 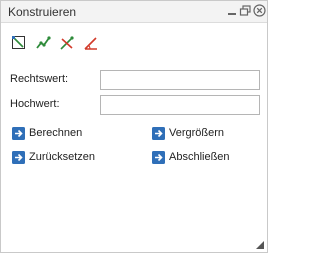 I want to click on reset-button: Zurücksetzen, so click(x=53, y=157).